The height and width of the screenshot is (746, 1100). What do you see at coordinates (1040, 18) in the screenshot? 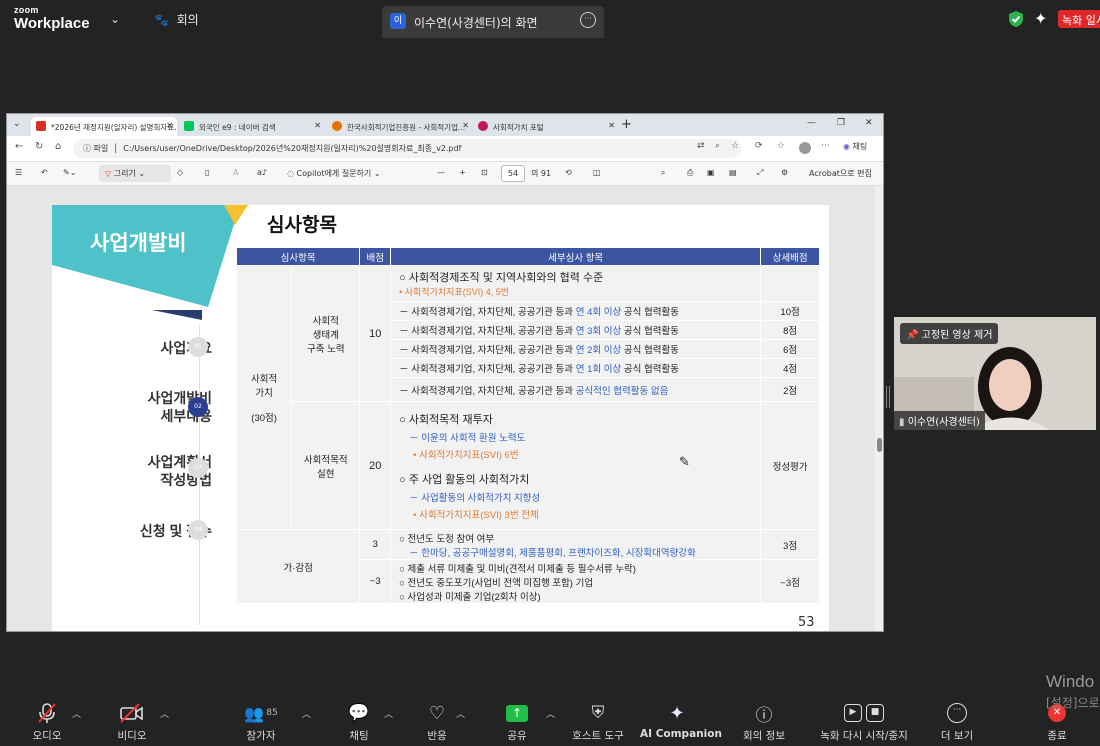
I see `ai-sparkle-icon: ✦` at bounding box center [1040, 18].